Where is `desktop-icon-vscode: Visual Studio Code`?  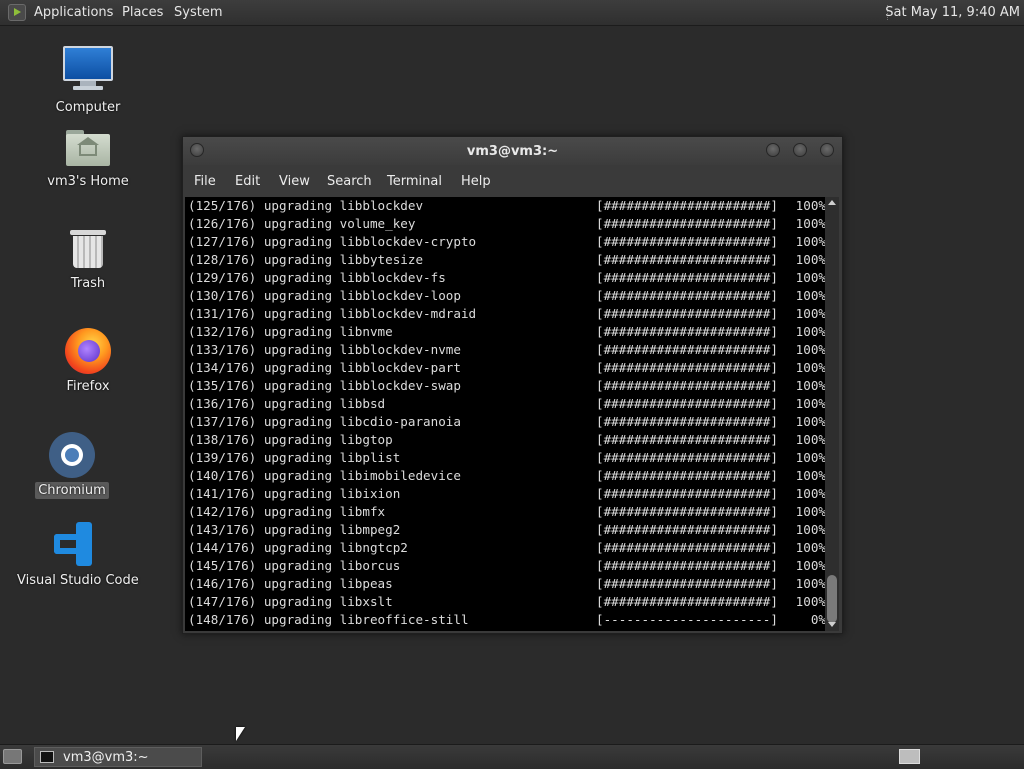
desktop-icon-vscode: Visual Studio Code is located at coordinates (76, 554).